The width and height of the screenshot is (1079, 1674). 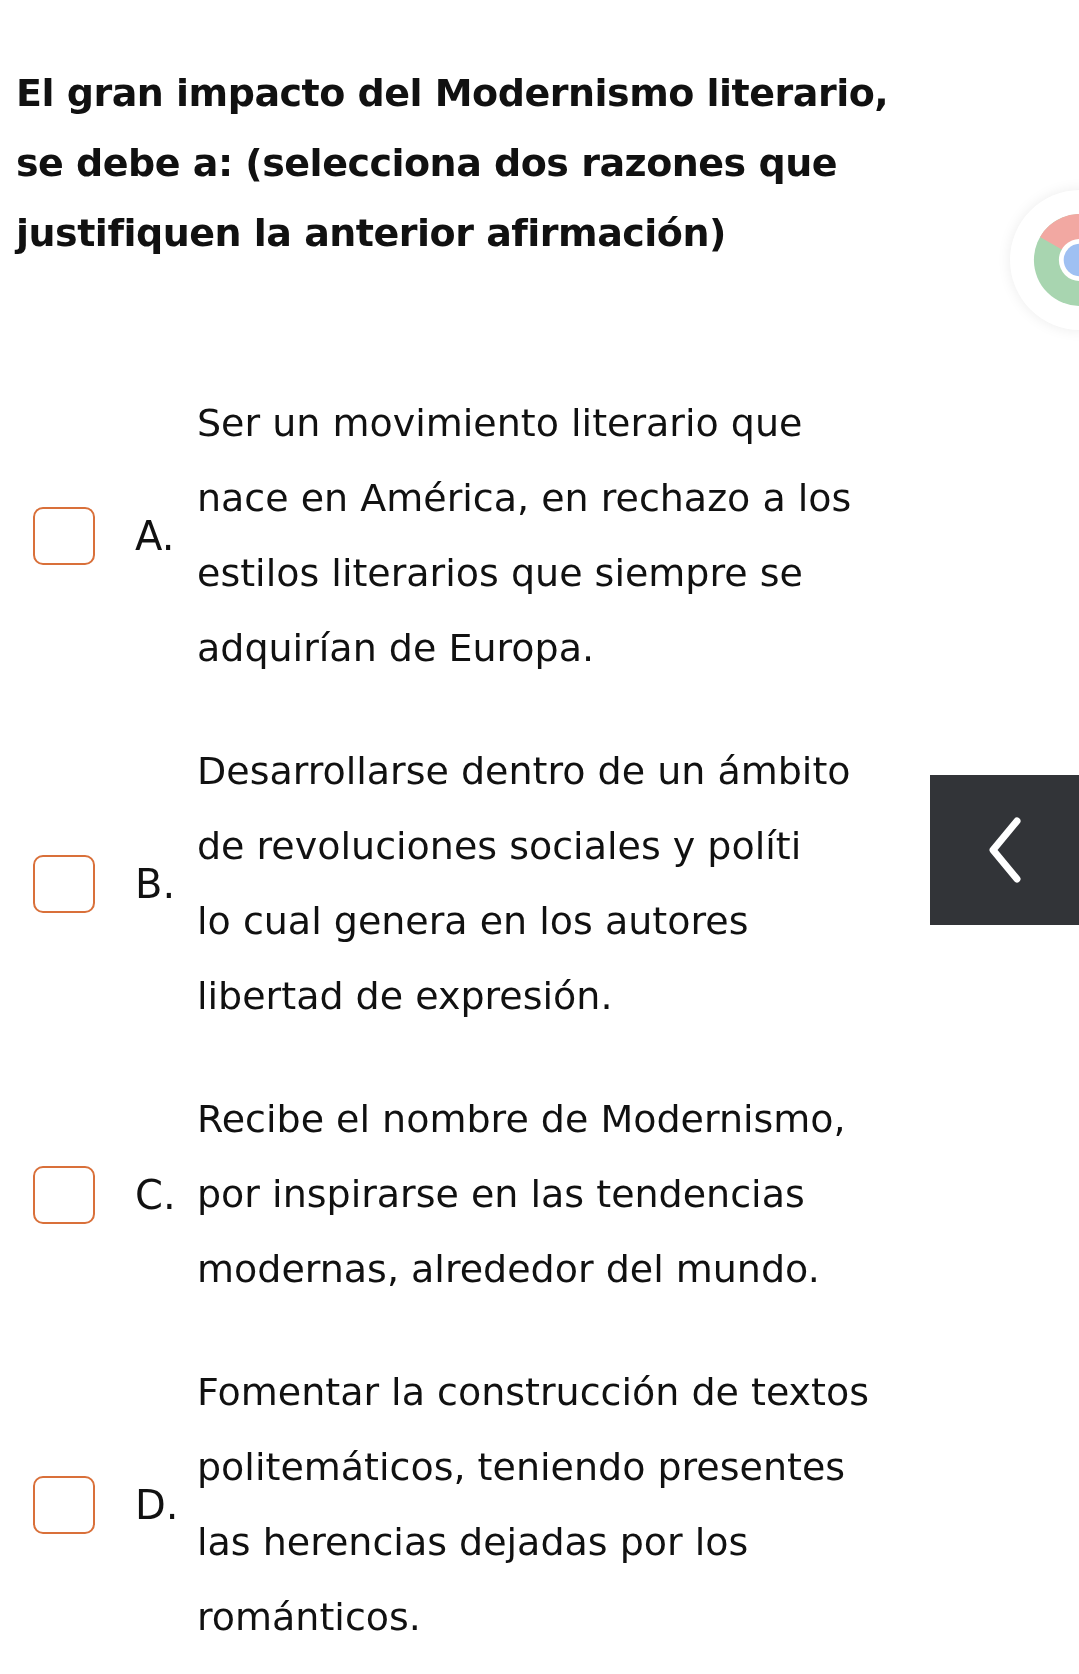 I want to click on option-text: Recibe el nombre de Modernismo,, so click(x=521, y=1119).